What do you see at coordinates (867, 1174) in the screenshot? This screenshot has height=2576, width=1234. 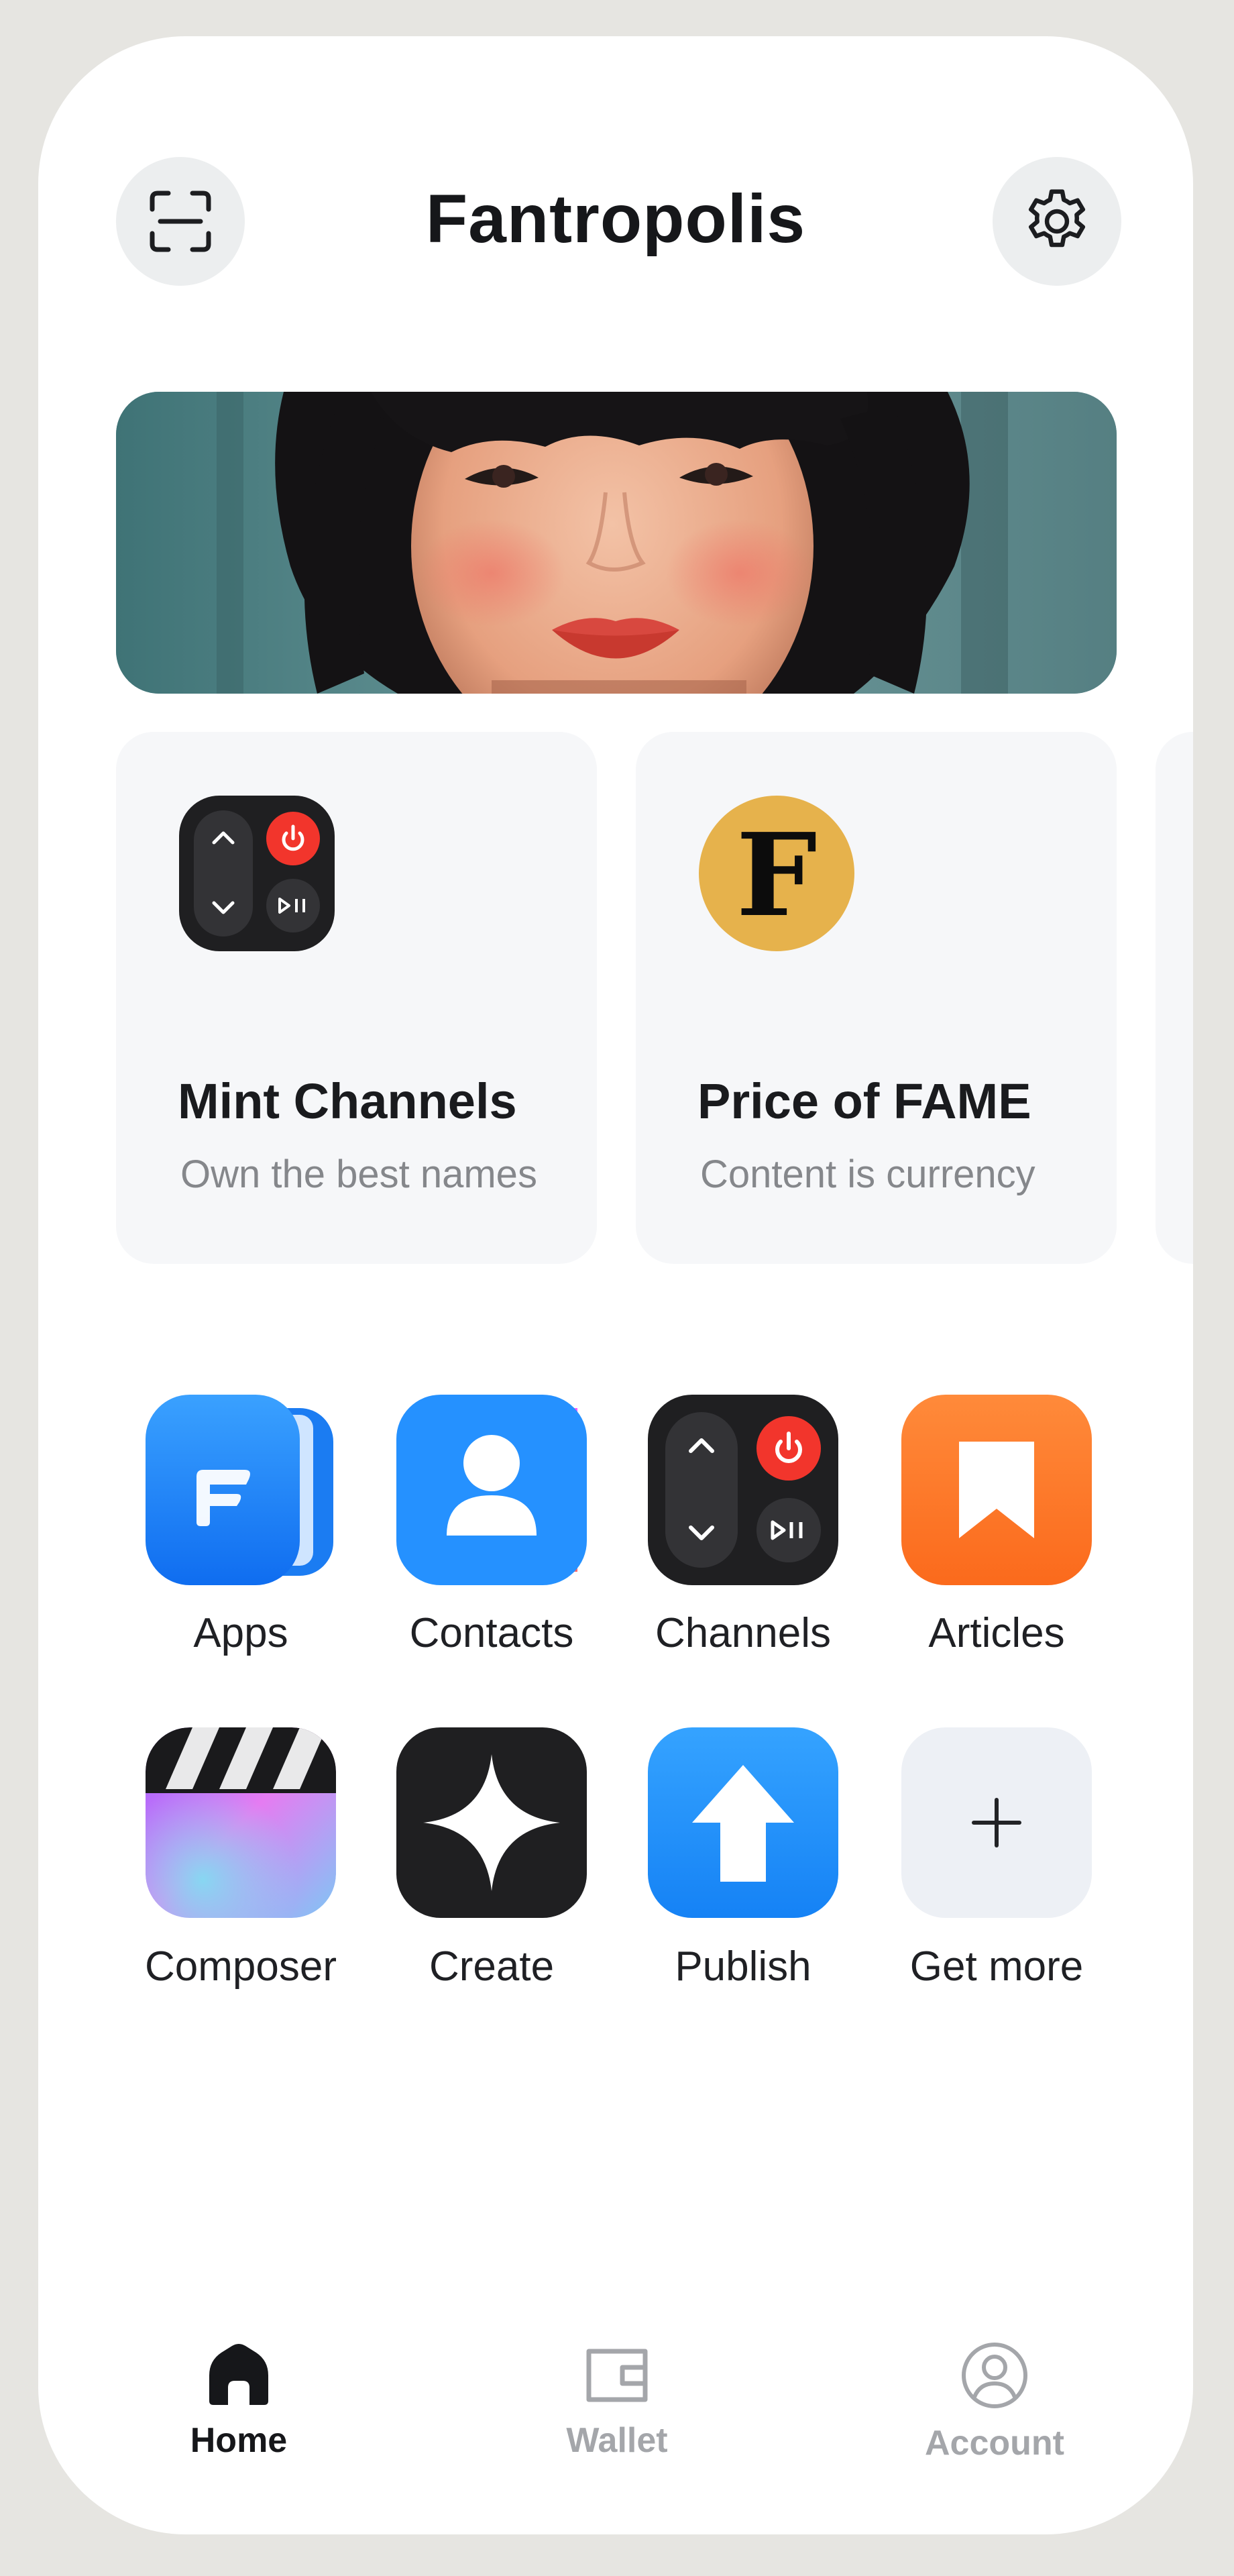 I see `card-subtitle: Content is currency` at bounding box center [867, 1174].